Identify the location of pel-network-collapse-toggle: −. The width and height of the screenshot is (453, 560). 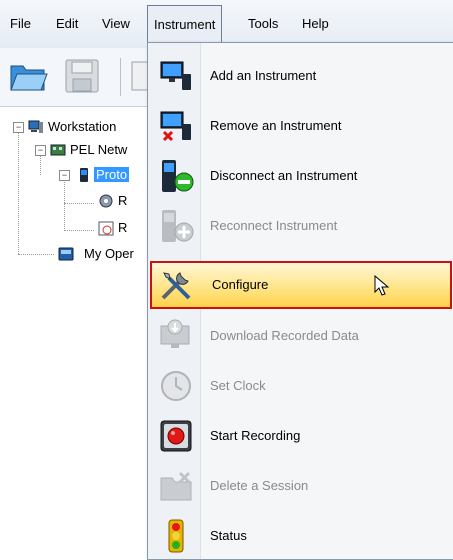
(40, 150).